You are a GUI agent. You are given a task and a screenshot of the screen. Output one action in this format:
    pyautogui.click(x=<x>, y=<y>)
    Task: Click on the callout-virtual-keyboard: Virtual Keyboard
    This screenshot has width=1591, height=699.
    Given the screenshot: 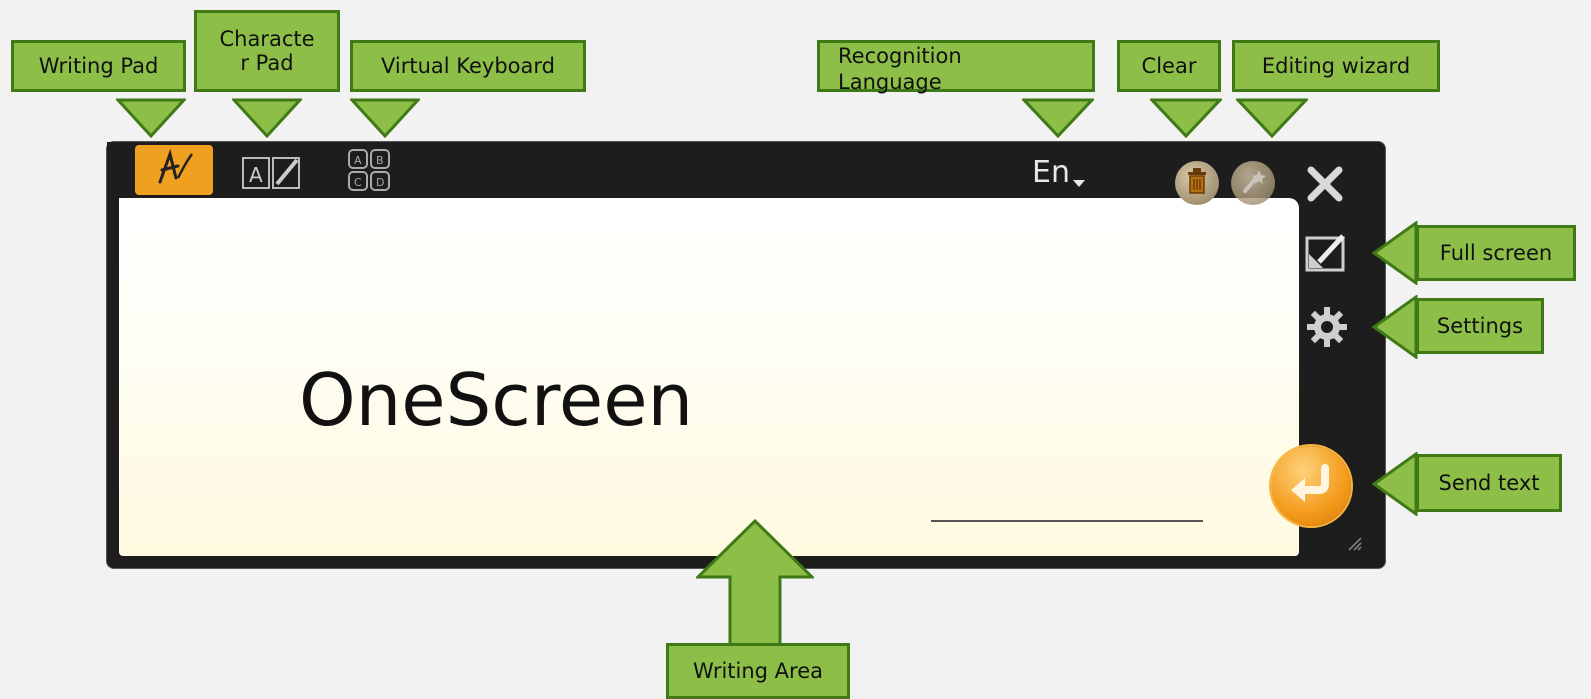 What is the action you would take?
    pyautogui.click(x=468, y=66)
    